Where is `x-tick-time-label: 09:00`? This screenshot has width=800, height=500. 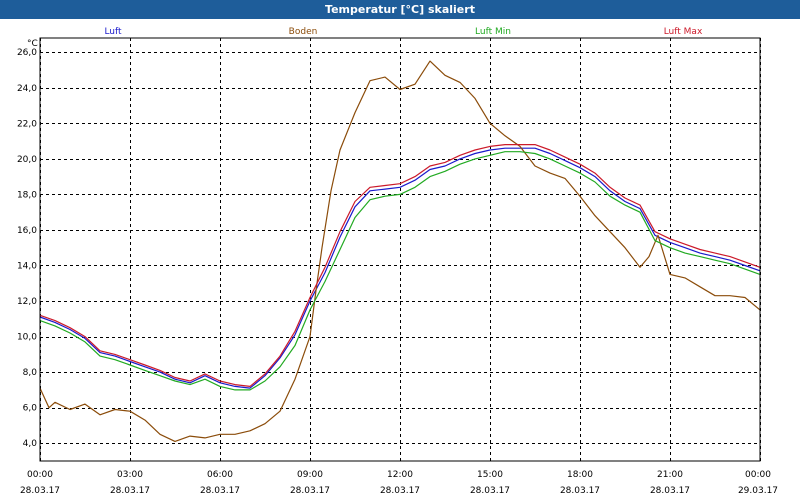 x-tick-time-label: 09:00 is located at coordinates (310, 475).